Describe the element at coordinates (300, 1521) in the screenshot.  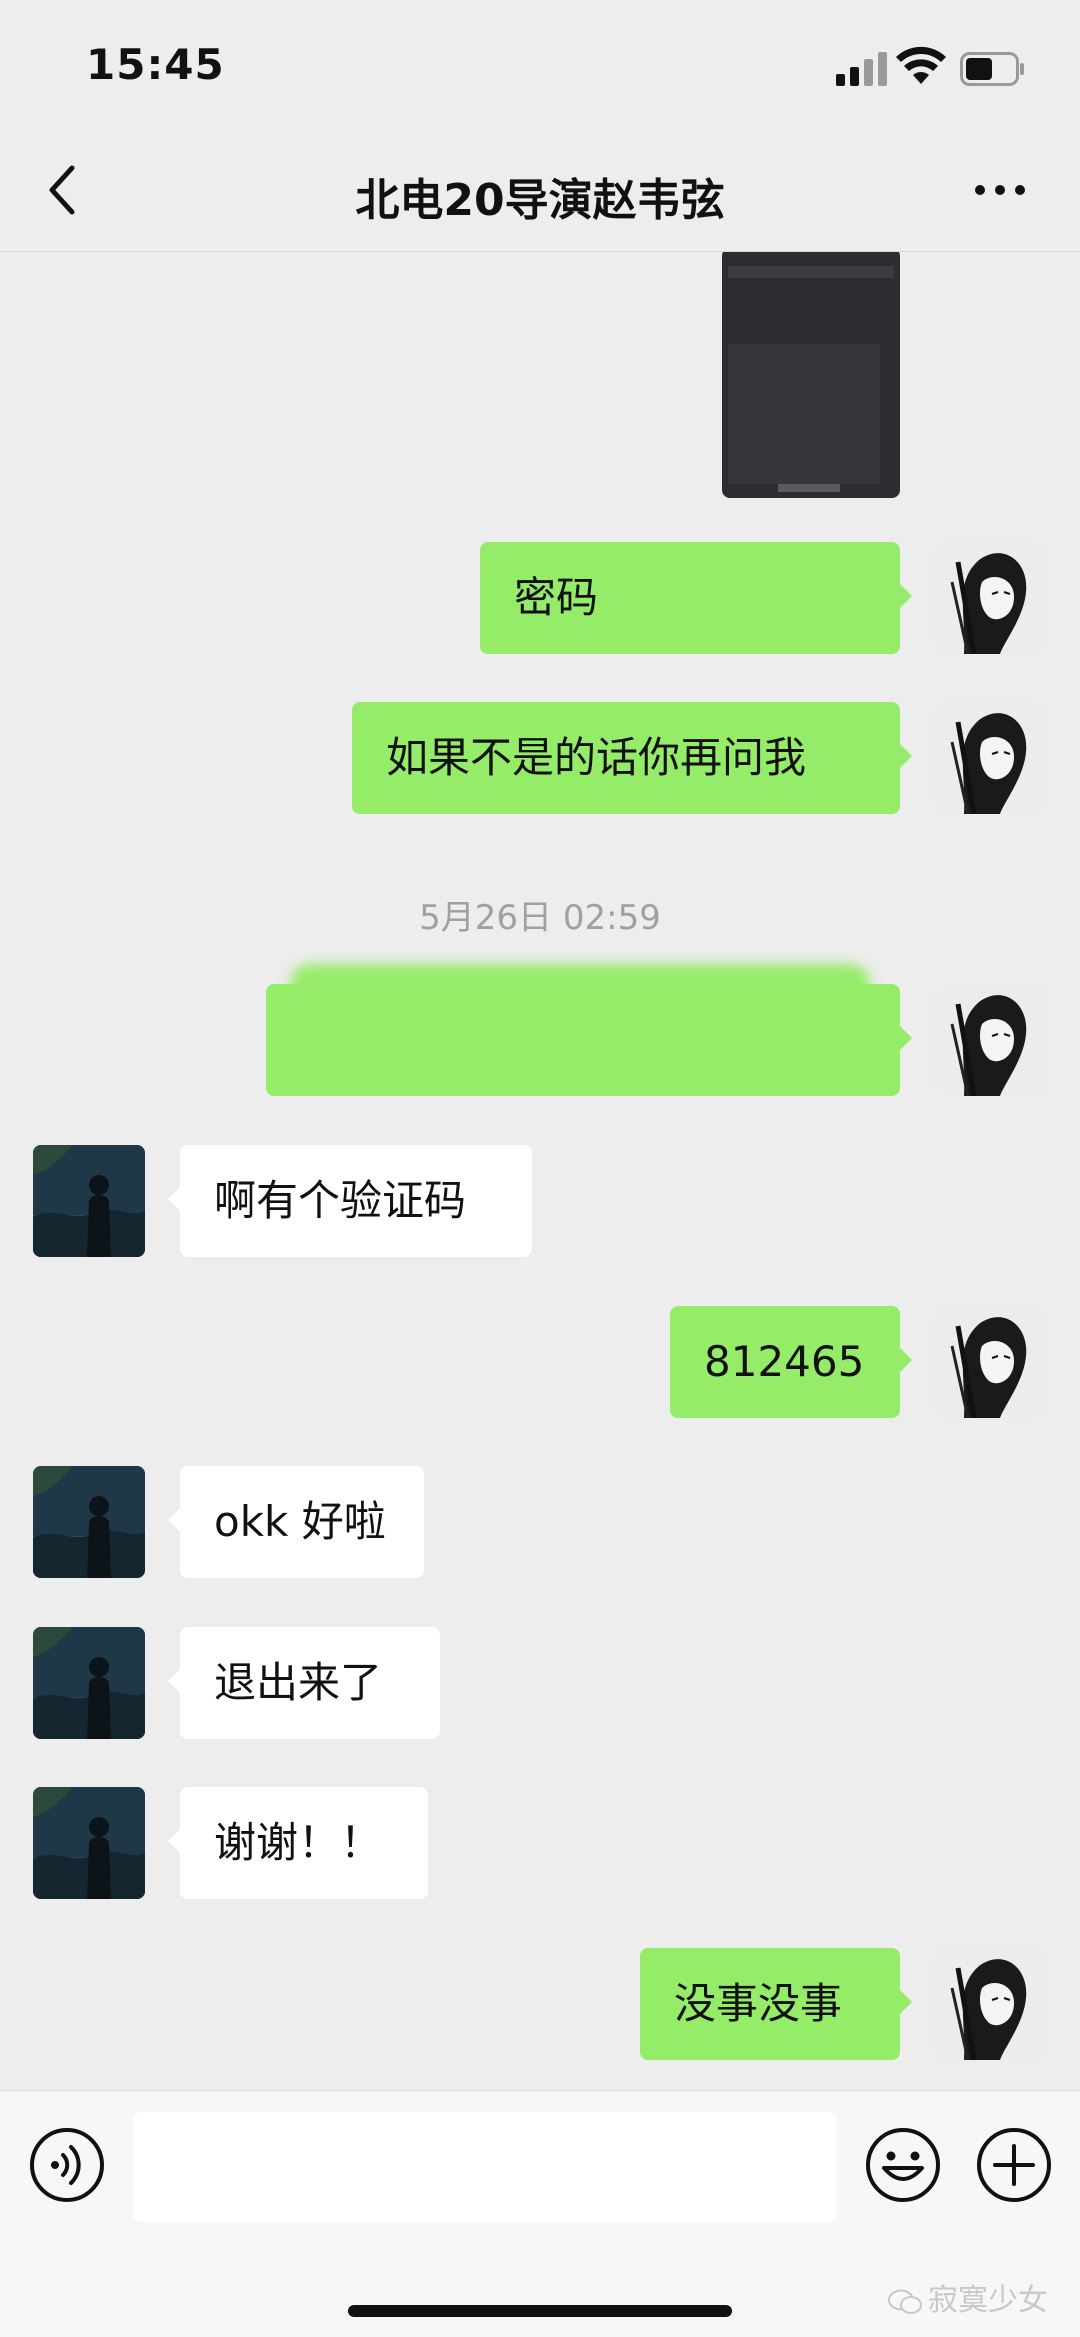
I see `message-text: okk 好啦` at that location.